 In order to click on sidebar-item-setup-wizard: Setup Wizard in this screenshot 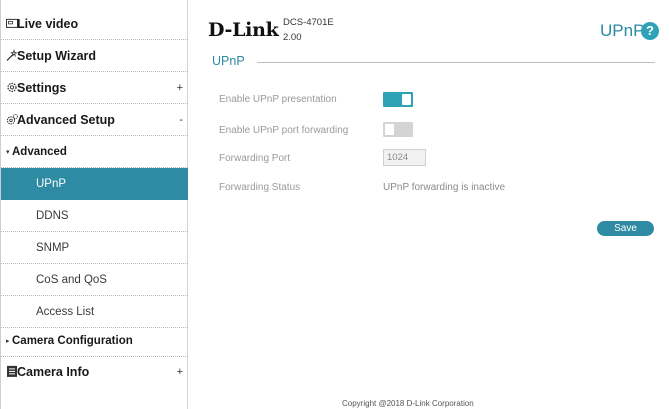, I will do `click(94, 56)`.